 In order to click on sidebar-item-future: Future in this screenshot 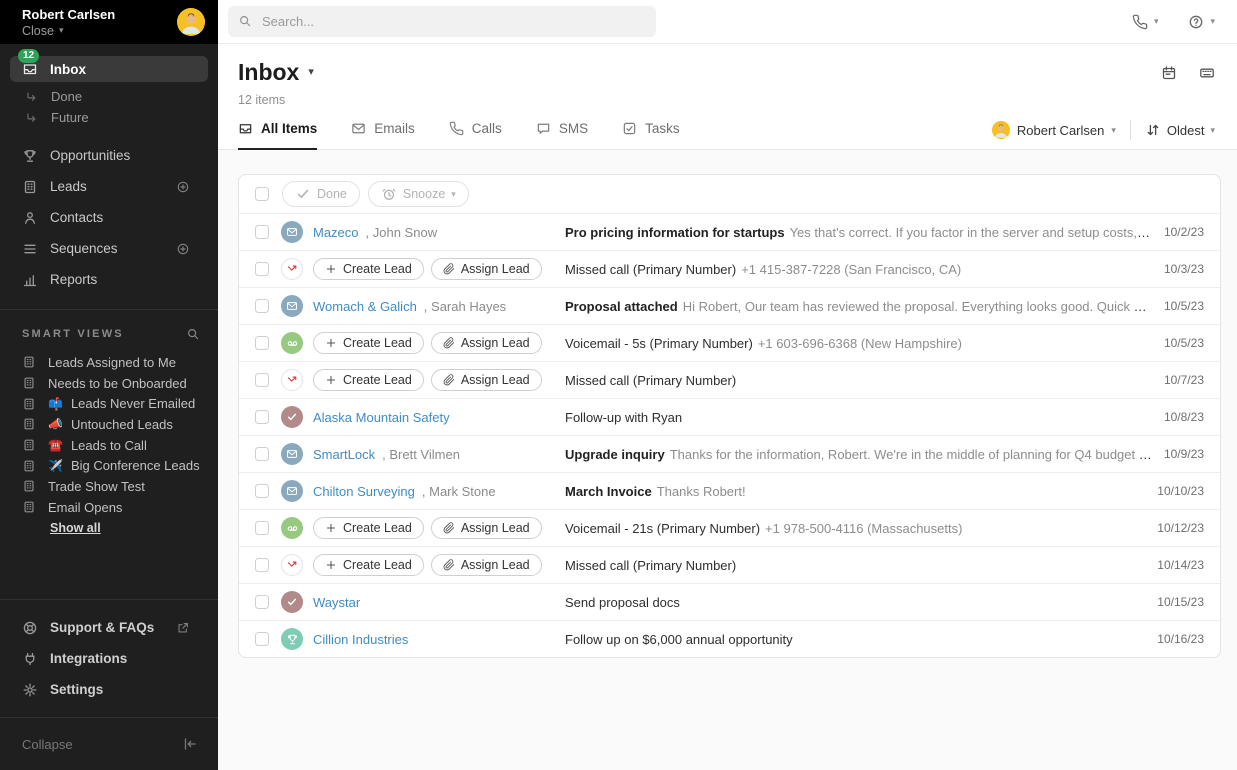, I will do `click(109, 117)`.